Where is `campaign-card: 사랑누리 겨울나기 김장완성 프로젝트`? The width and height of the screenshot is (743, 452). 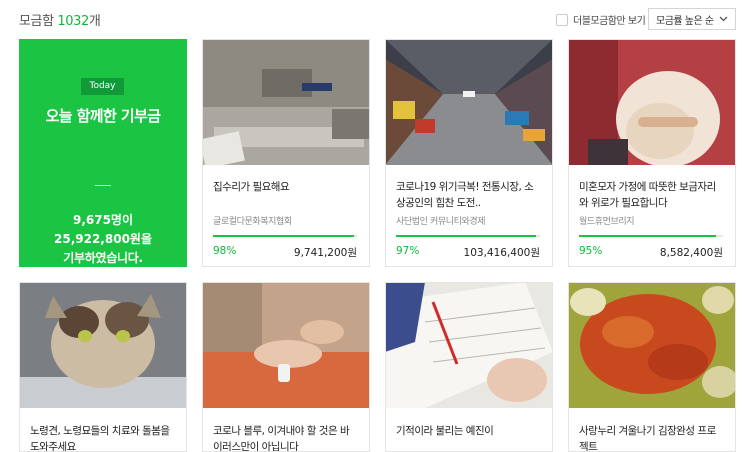
campaign-card: 사랑누리 겨울나기 김장완성 프로젝트 is located at coordinates (652, 367).